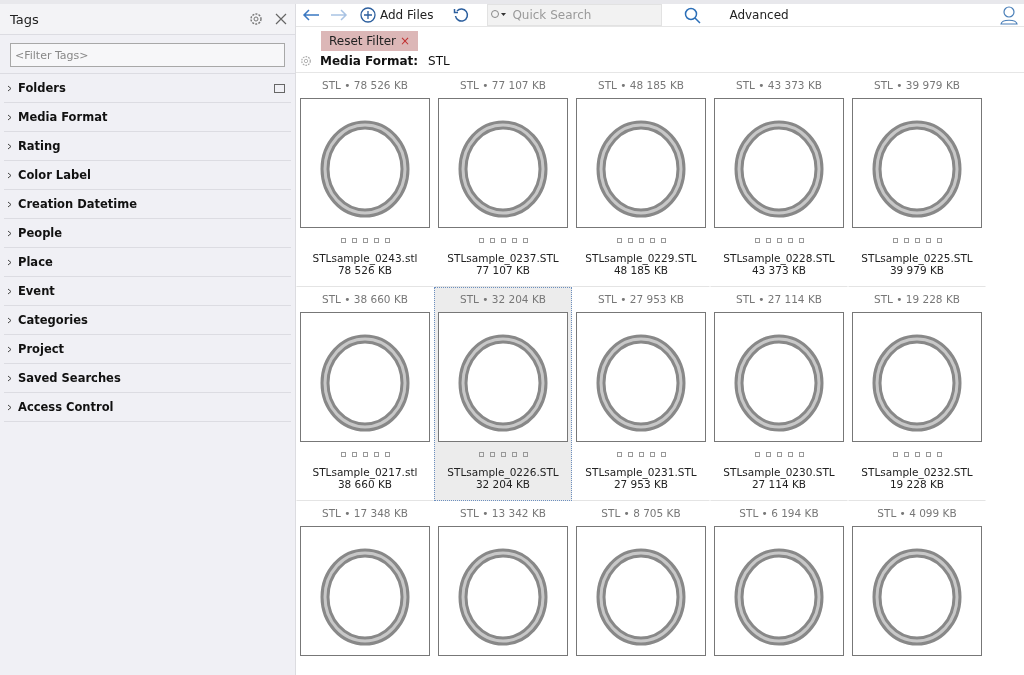  What do you see at coordinates (365, 394) in the screenshot?
I see `file-card: STL • 38 660 KB STLsample_0217.stl 38 660 KB` at bounding box center [365, 394].